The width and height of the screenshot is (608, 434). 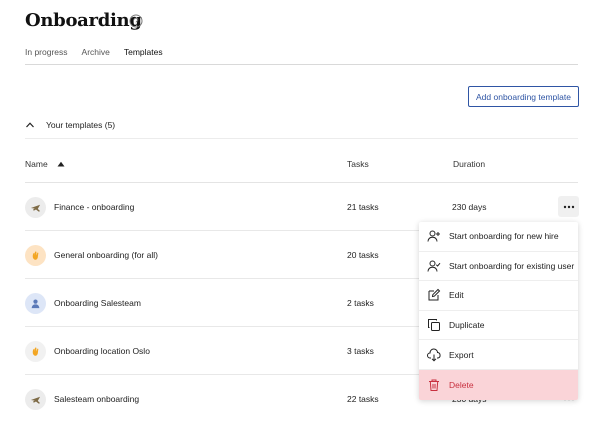 What do you see at coordinates (523, 96) in the screenshot?
I see `add-onboarding-template-button: Add onboarding template` at bounding box center [523, 96].